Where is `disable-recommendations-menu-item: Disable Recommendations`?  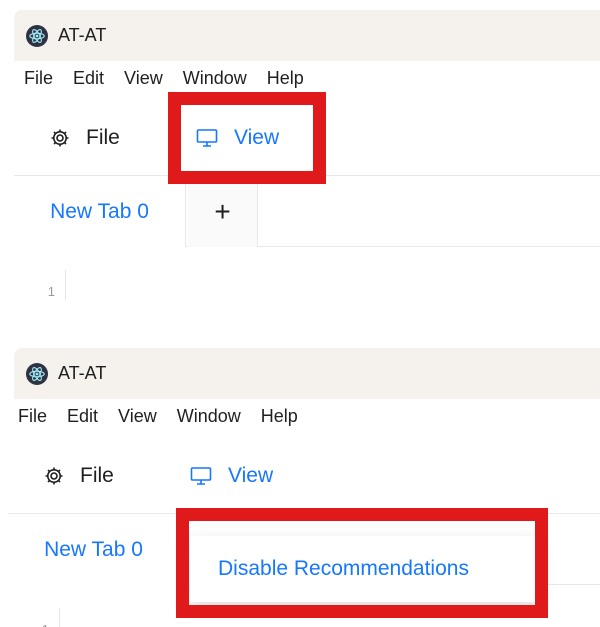 disable-recommendations-menu-item: Disable Recommendations is located at coordinates (343, 569).